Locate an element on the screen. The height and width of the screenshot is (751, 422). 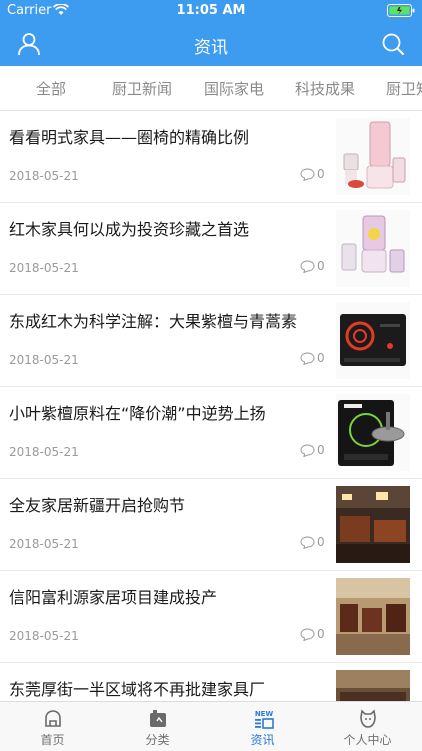
home-icon is located at coordinates (53, 719).